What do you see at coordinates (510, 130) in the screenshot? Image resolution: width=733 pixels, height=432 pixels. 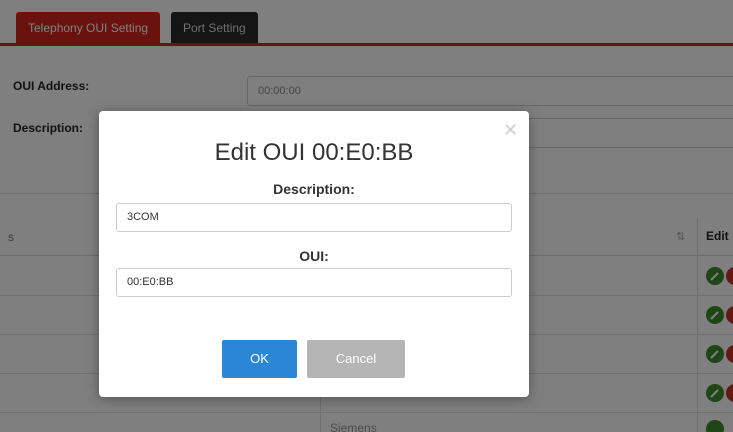 I see `close-icon: ✕` at bounding box center [510, 130].